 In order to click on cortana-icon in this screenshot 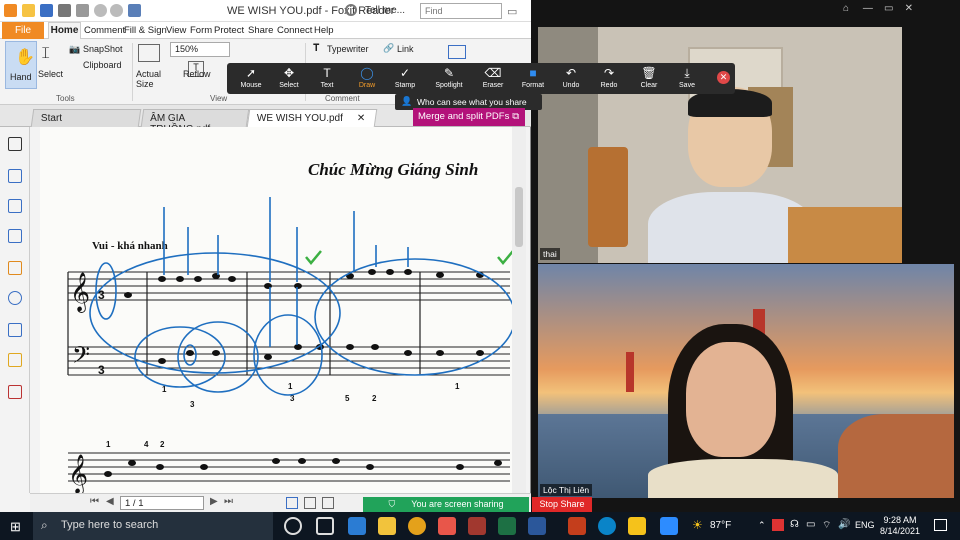, I will do `click(293, 526)`.